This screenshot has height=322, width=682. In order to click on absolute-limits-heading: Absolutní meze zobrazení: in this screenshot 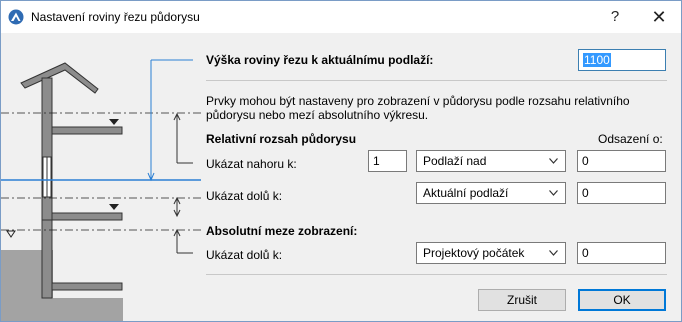, I will do `click(282, 231)`.